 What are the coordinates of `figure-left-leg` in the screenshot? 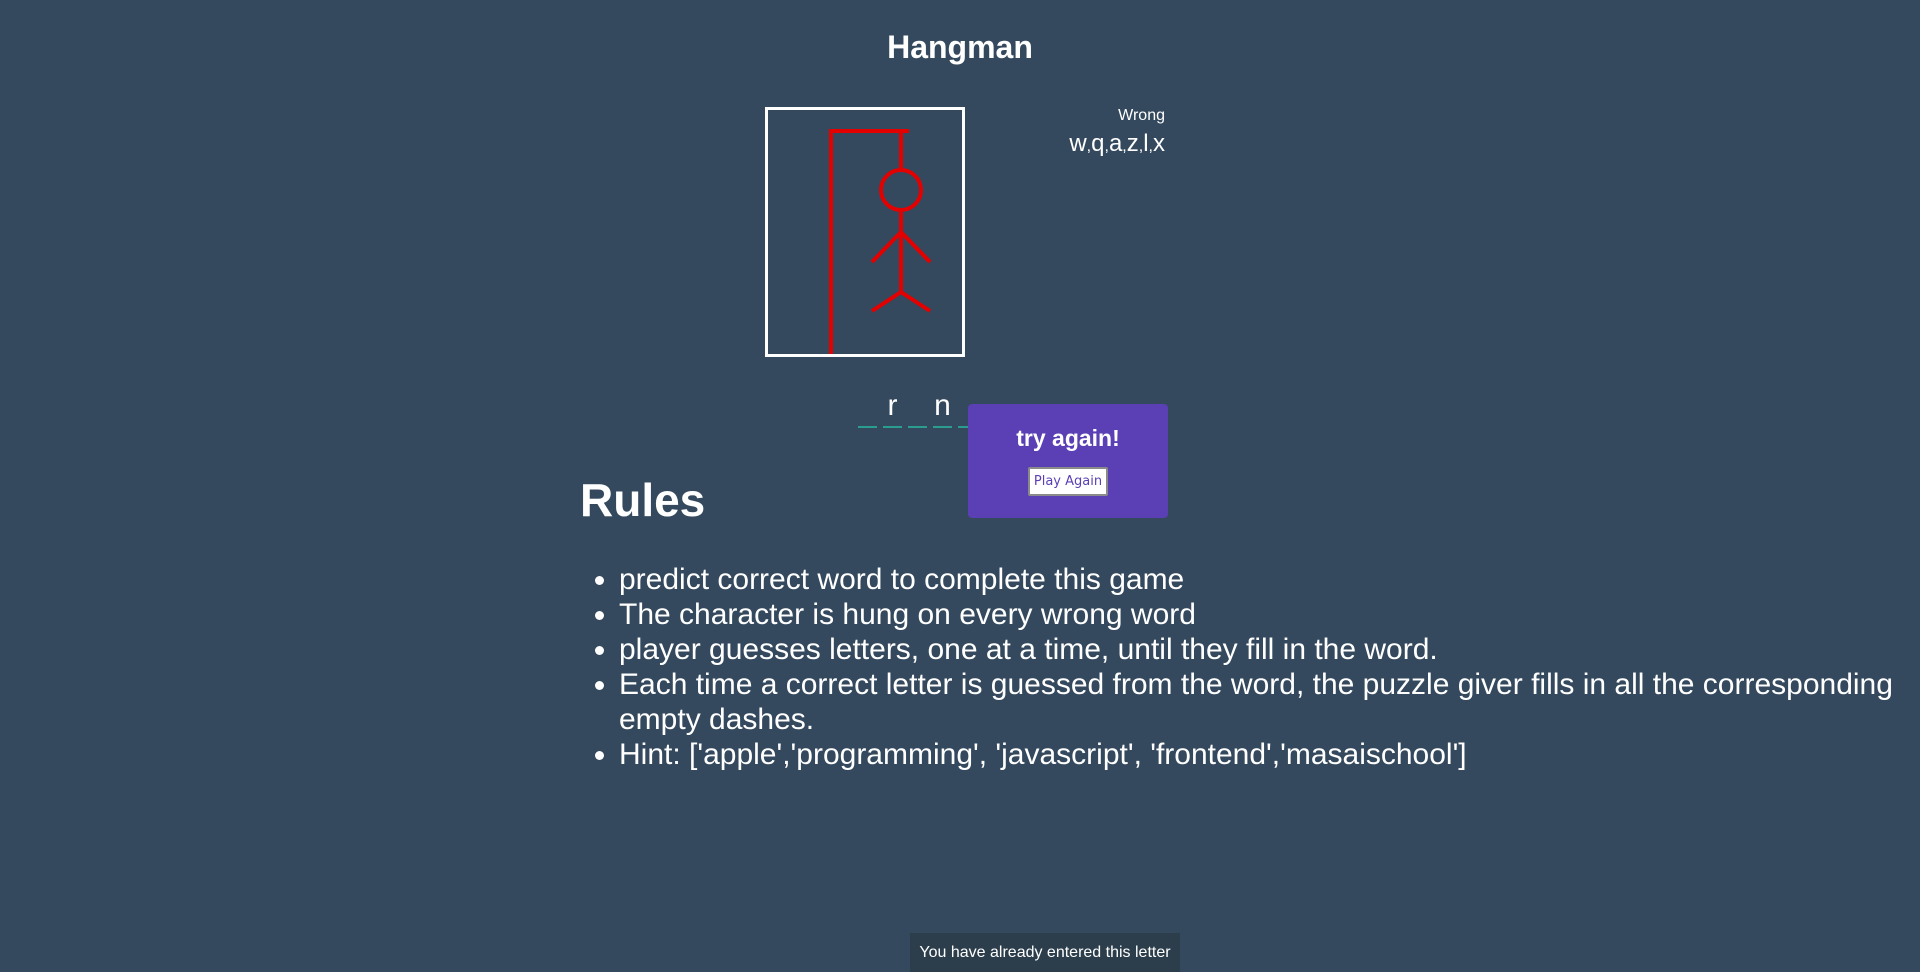 It's located at (886, 301).